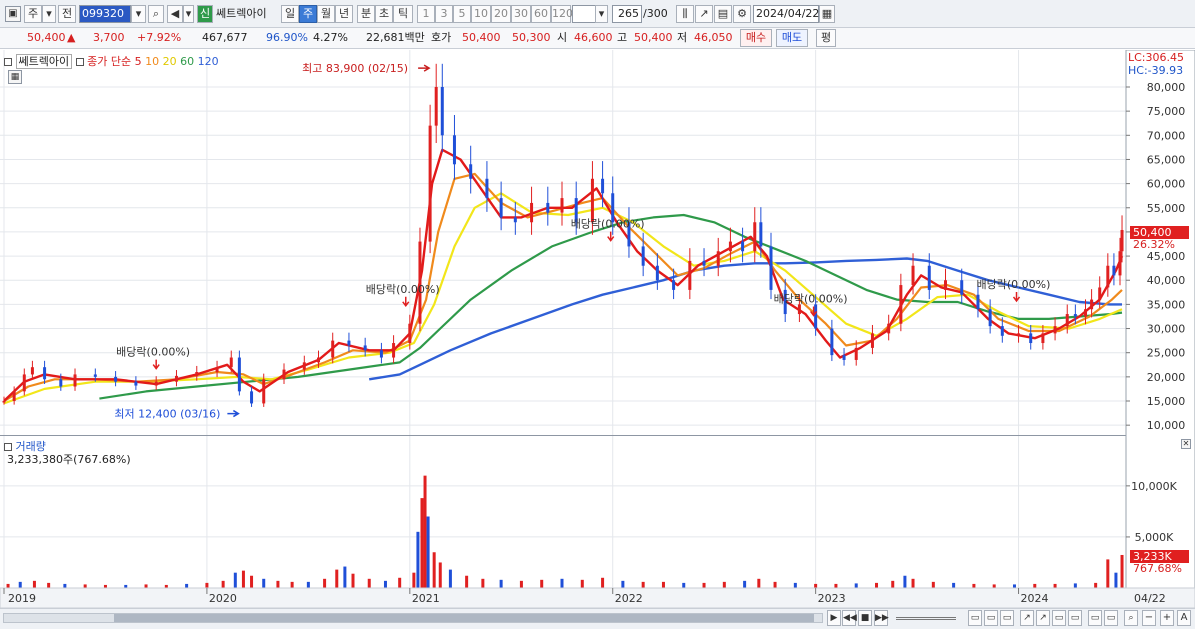 This screenshot has height=629, width=1195. Describe the element at coordinates (627, 14) in the screenshot. I see `bar-count-input: 265` at that location.